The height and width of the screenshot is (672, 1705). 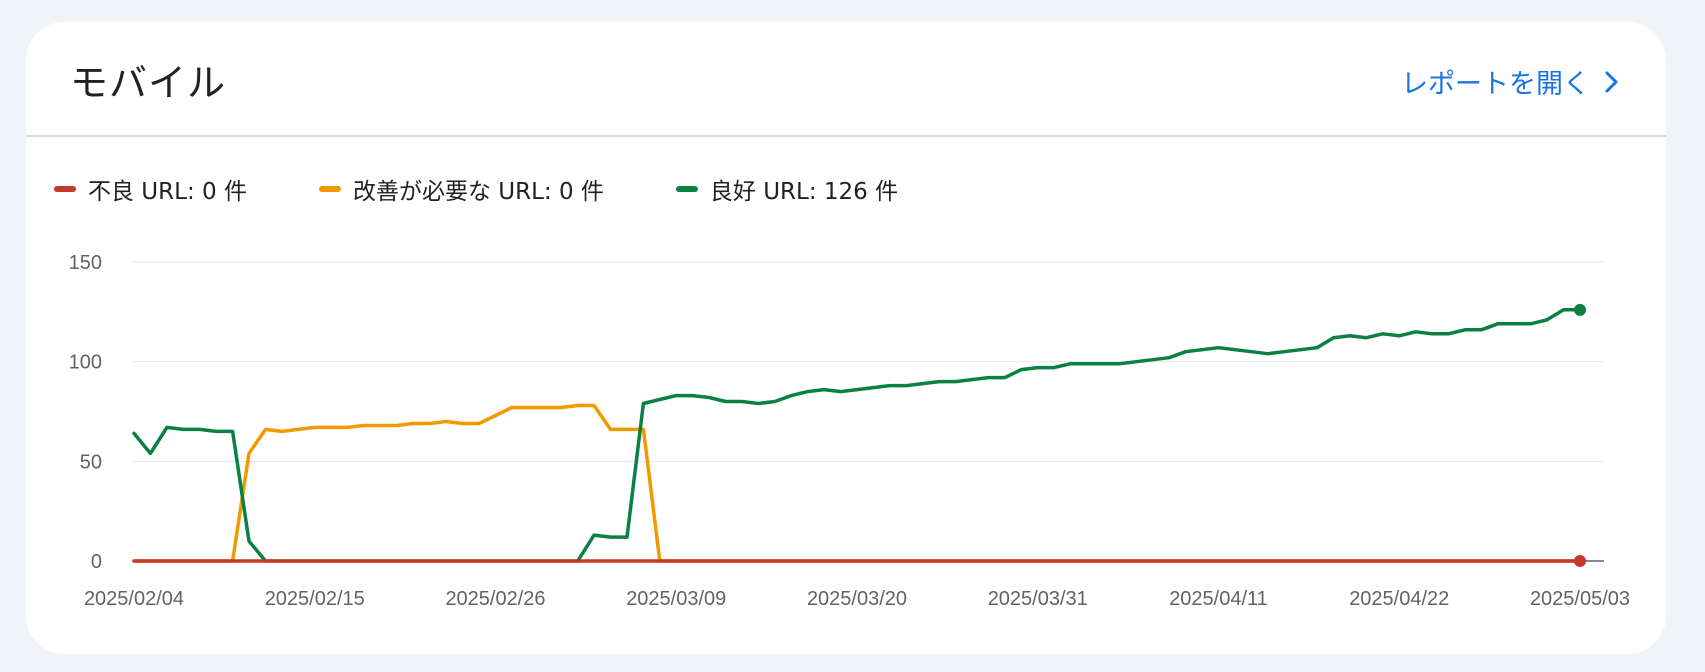 I want to click on y-tick-label-0: 0, so click(x=96, y=562).